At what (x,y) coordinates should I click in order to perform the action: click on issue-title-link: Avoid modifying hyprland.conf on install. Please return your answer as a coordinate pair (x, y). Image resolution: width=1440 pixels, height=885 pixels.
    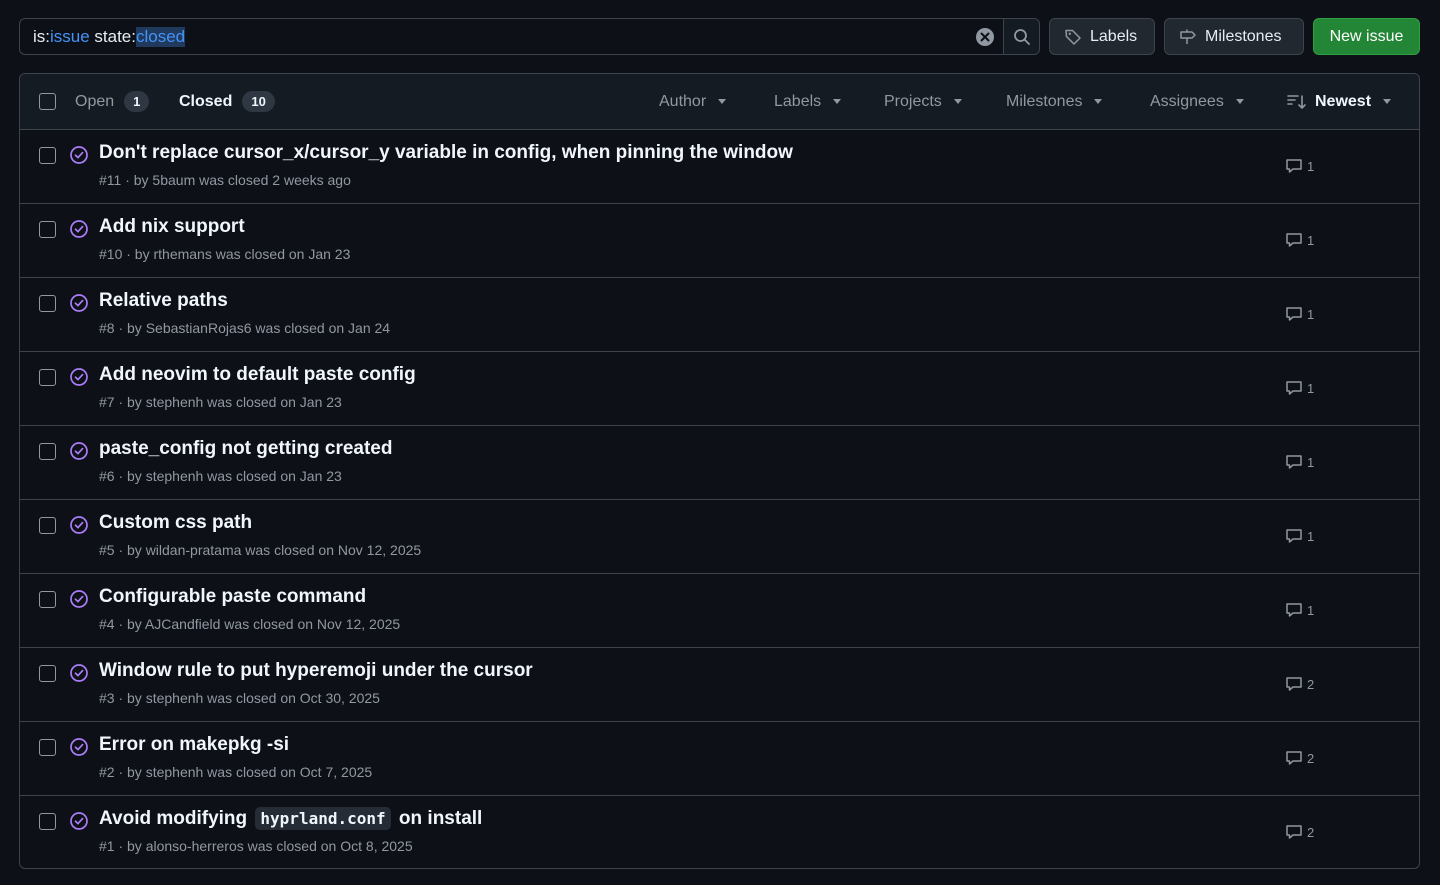
    Looking at the image, I should click on (290, 818).